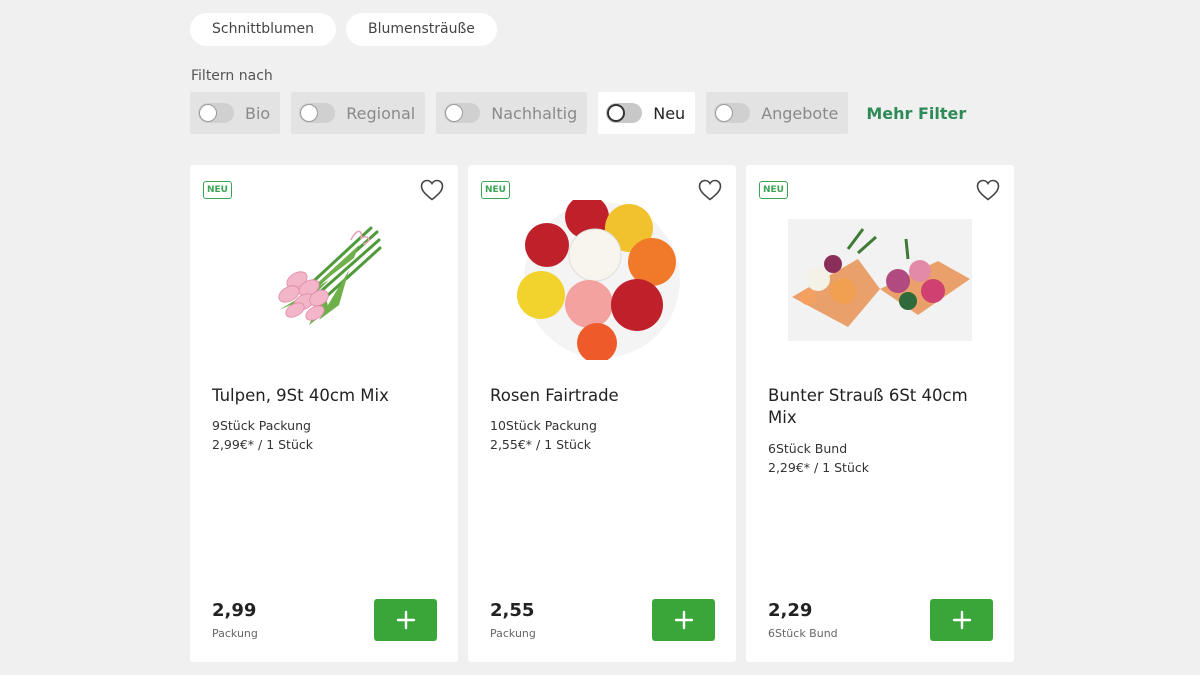 This screenshot has height=675, width=1200. Describe the element at coordinates (232, 76) in the screenshot. I see `filter-label: Filtern nach` at that location.